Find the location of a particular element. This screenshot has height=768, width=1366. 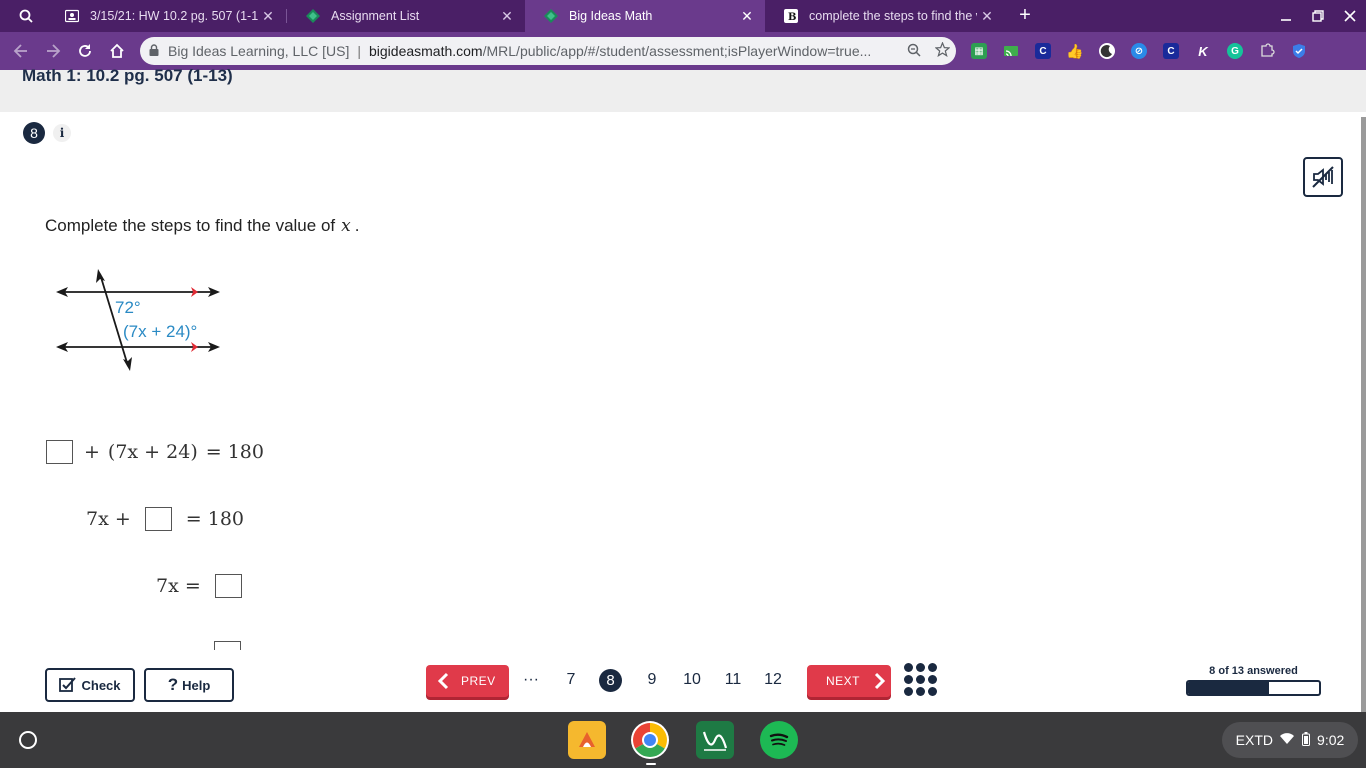

cast-icon is located at coordinates (1011, 51).